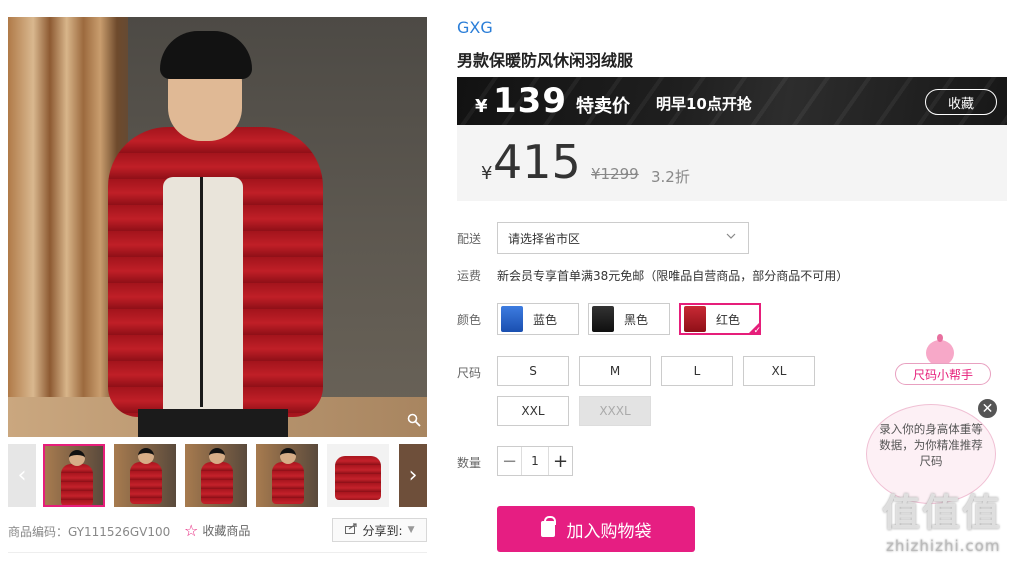  What do you see at coordinates (615, 371) in the screenshot?
I see `size-option-m: M` at bounding box center [615, 371].